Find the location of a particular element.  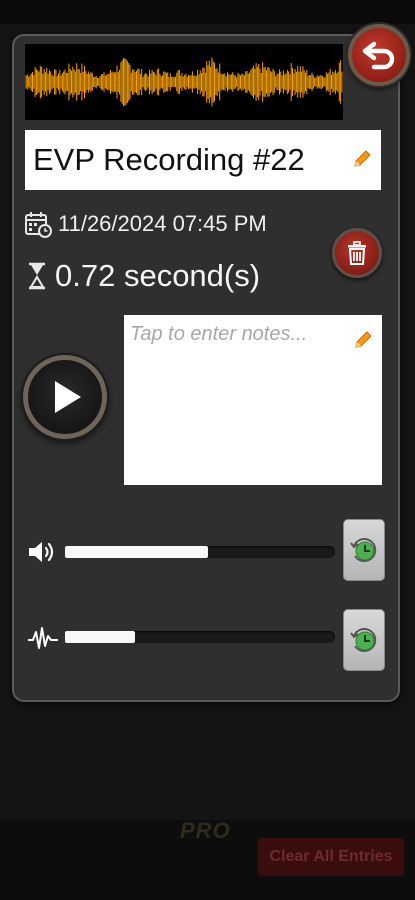

recording-date-row: 11/26/2024 07:45 PM is located at coordinates (145, 224).